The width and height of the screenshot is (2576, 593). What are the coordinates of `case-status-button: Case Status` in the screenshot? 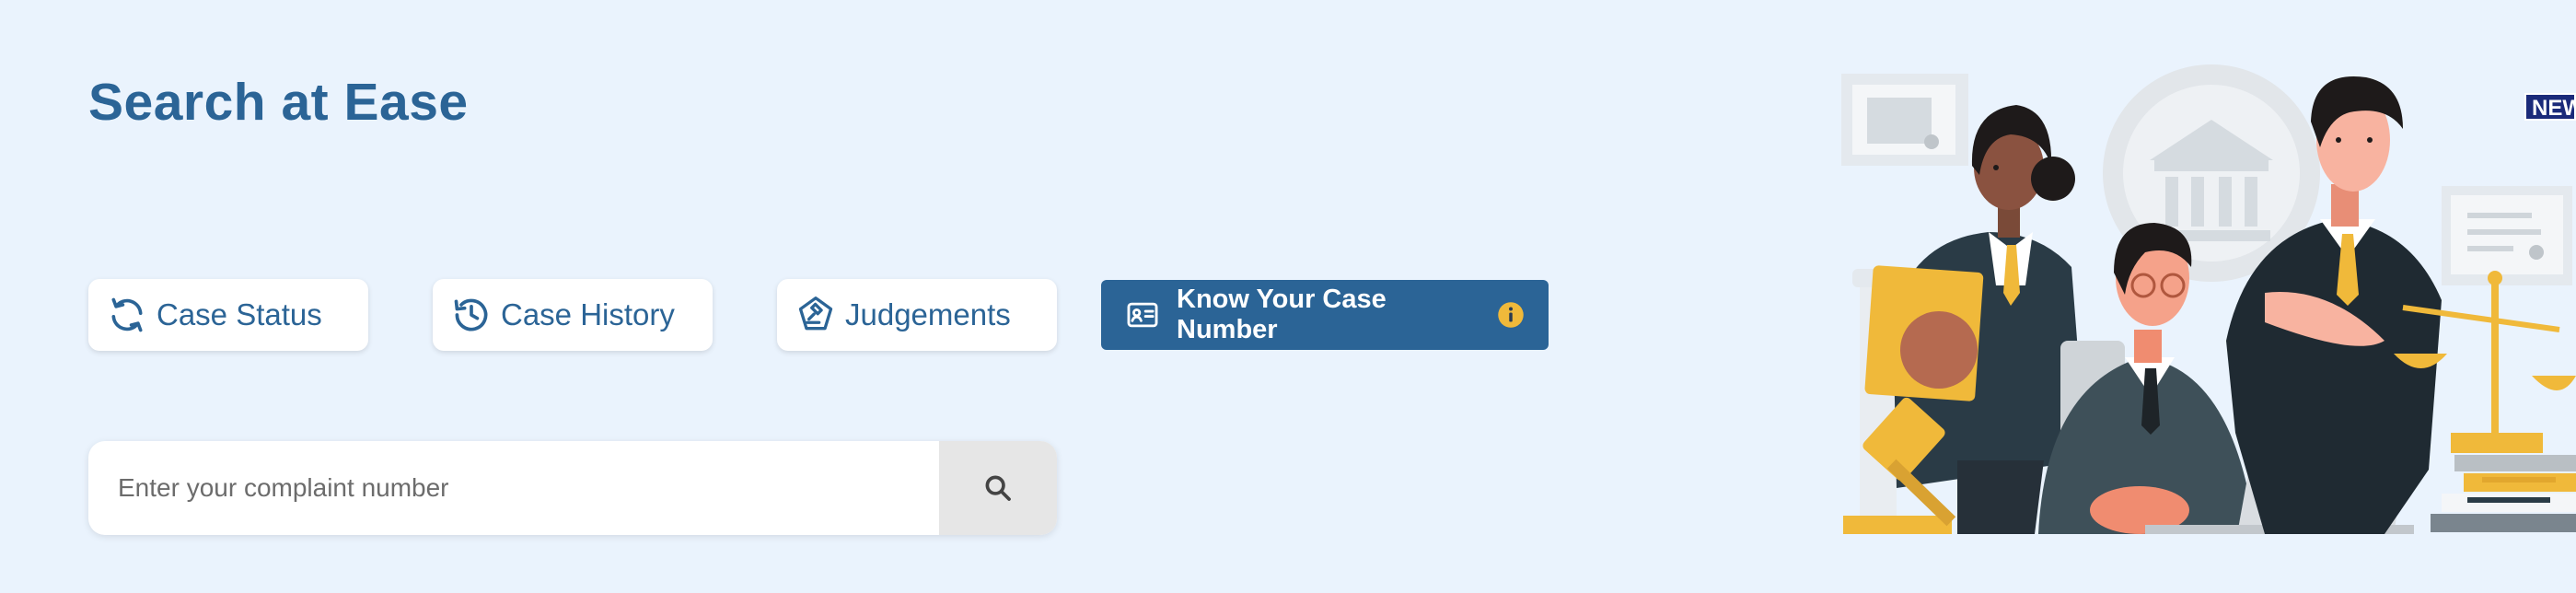 It's located at (228, 315).